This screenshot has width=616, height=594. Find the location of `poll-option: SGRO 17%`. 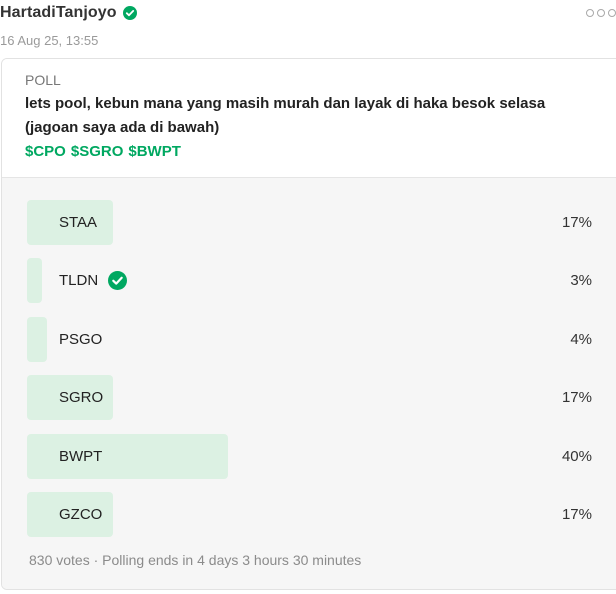

poll-option: SGRO 17% is located at coordinates (309, 397).